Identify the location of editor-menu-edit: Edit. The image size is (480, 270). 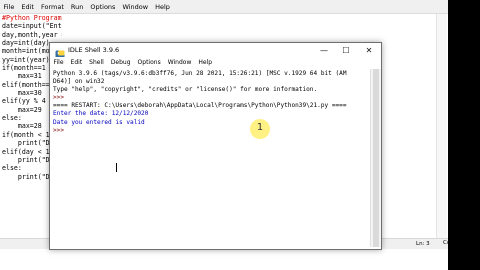
(28, 7).